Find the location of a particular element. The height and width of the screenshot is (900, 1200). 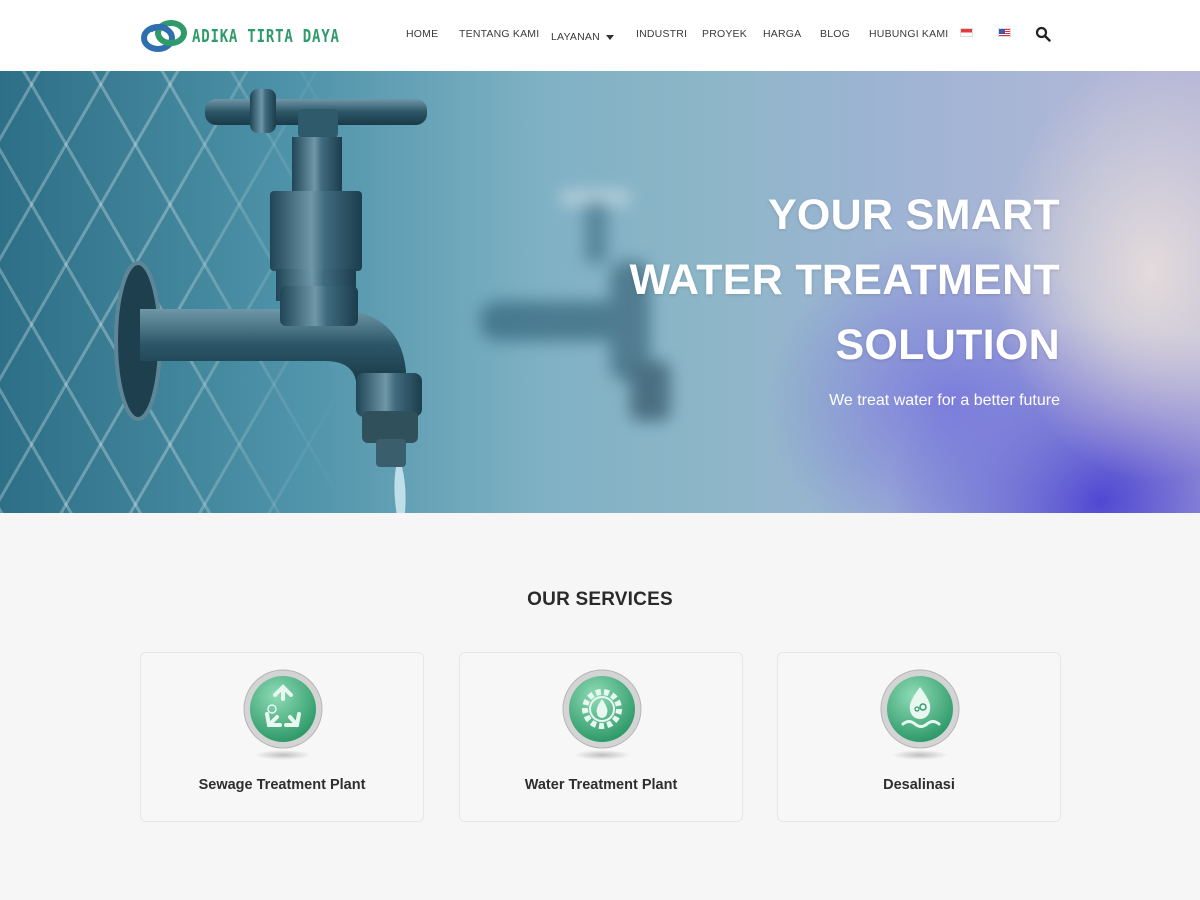

us-flag-icon is located at coordinates (1004, 32).